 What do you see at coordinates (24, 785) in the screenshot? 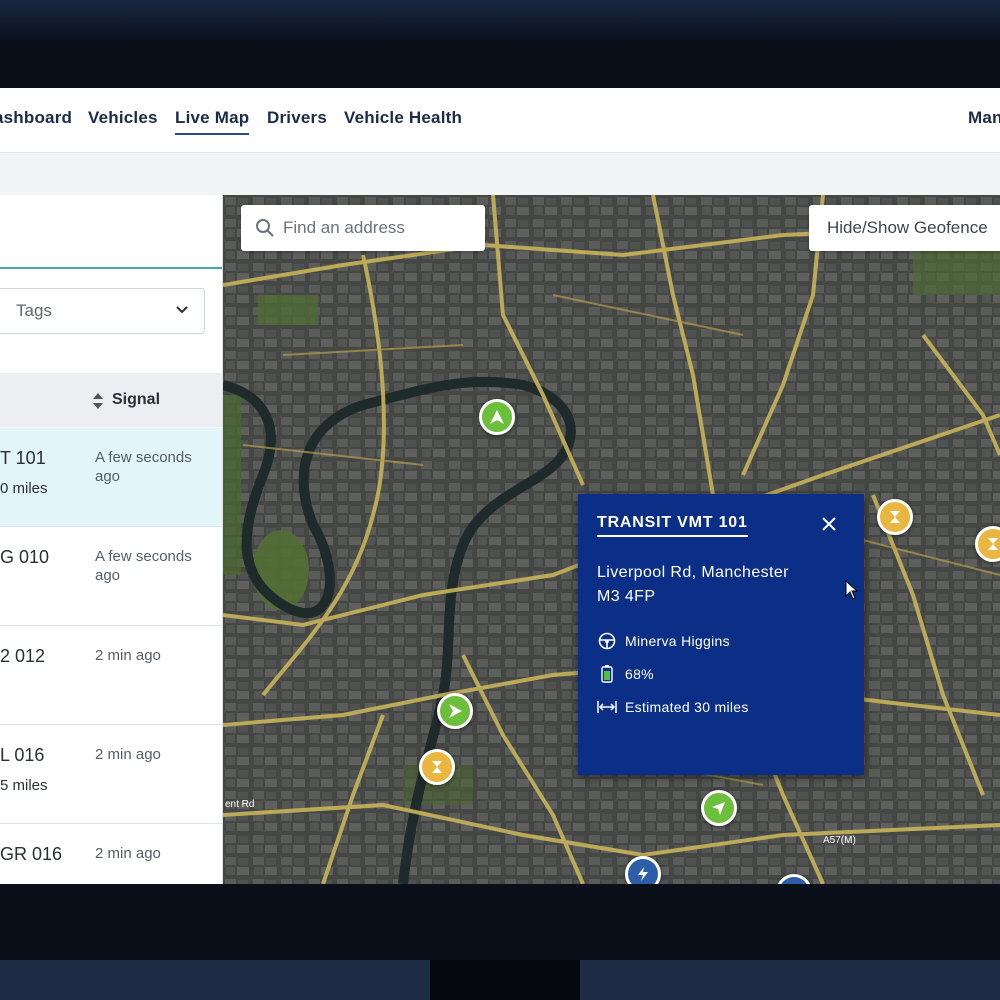
I see `vehicle-detail: 5 miles` at bounding box center [24, 785].